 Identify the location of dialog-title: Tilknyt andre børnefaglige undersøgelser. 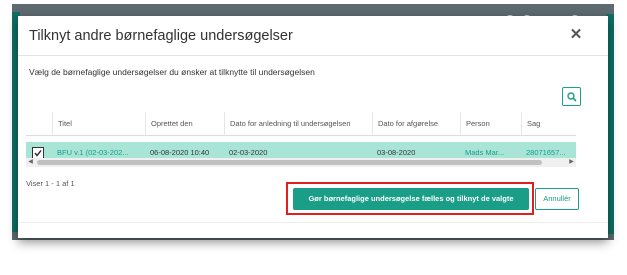
(161, 36).